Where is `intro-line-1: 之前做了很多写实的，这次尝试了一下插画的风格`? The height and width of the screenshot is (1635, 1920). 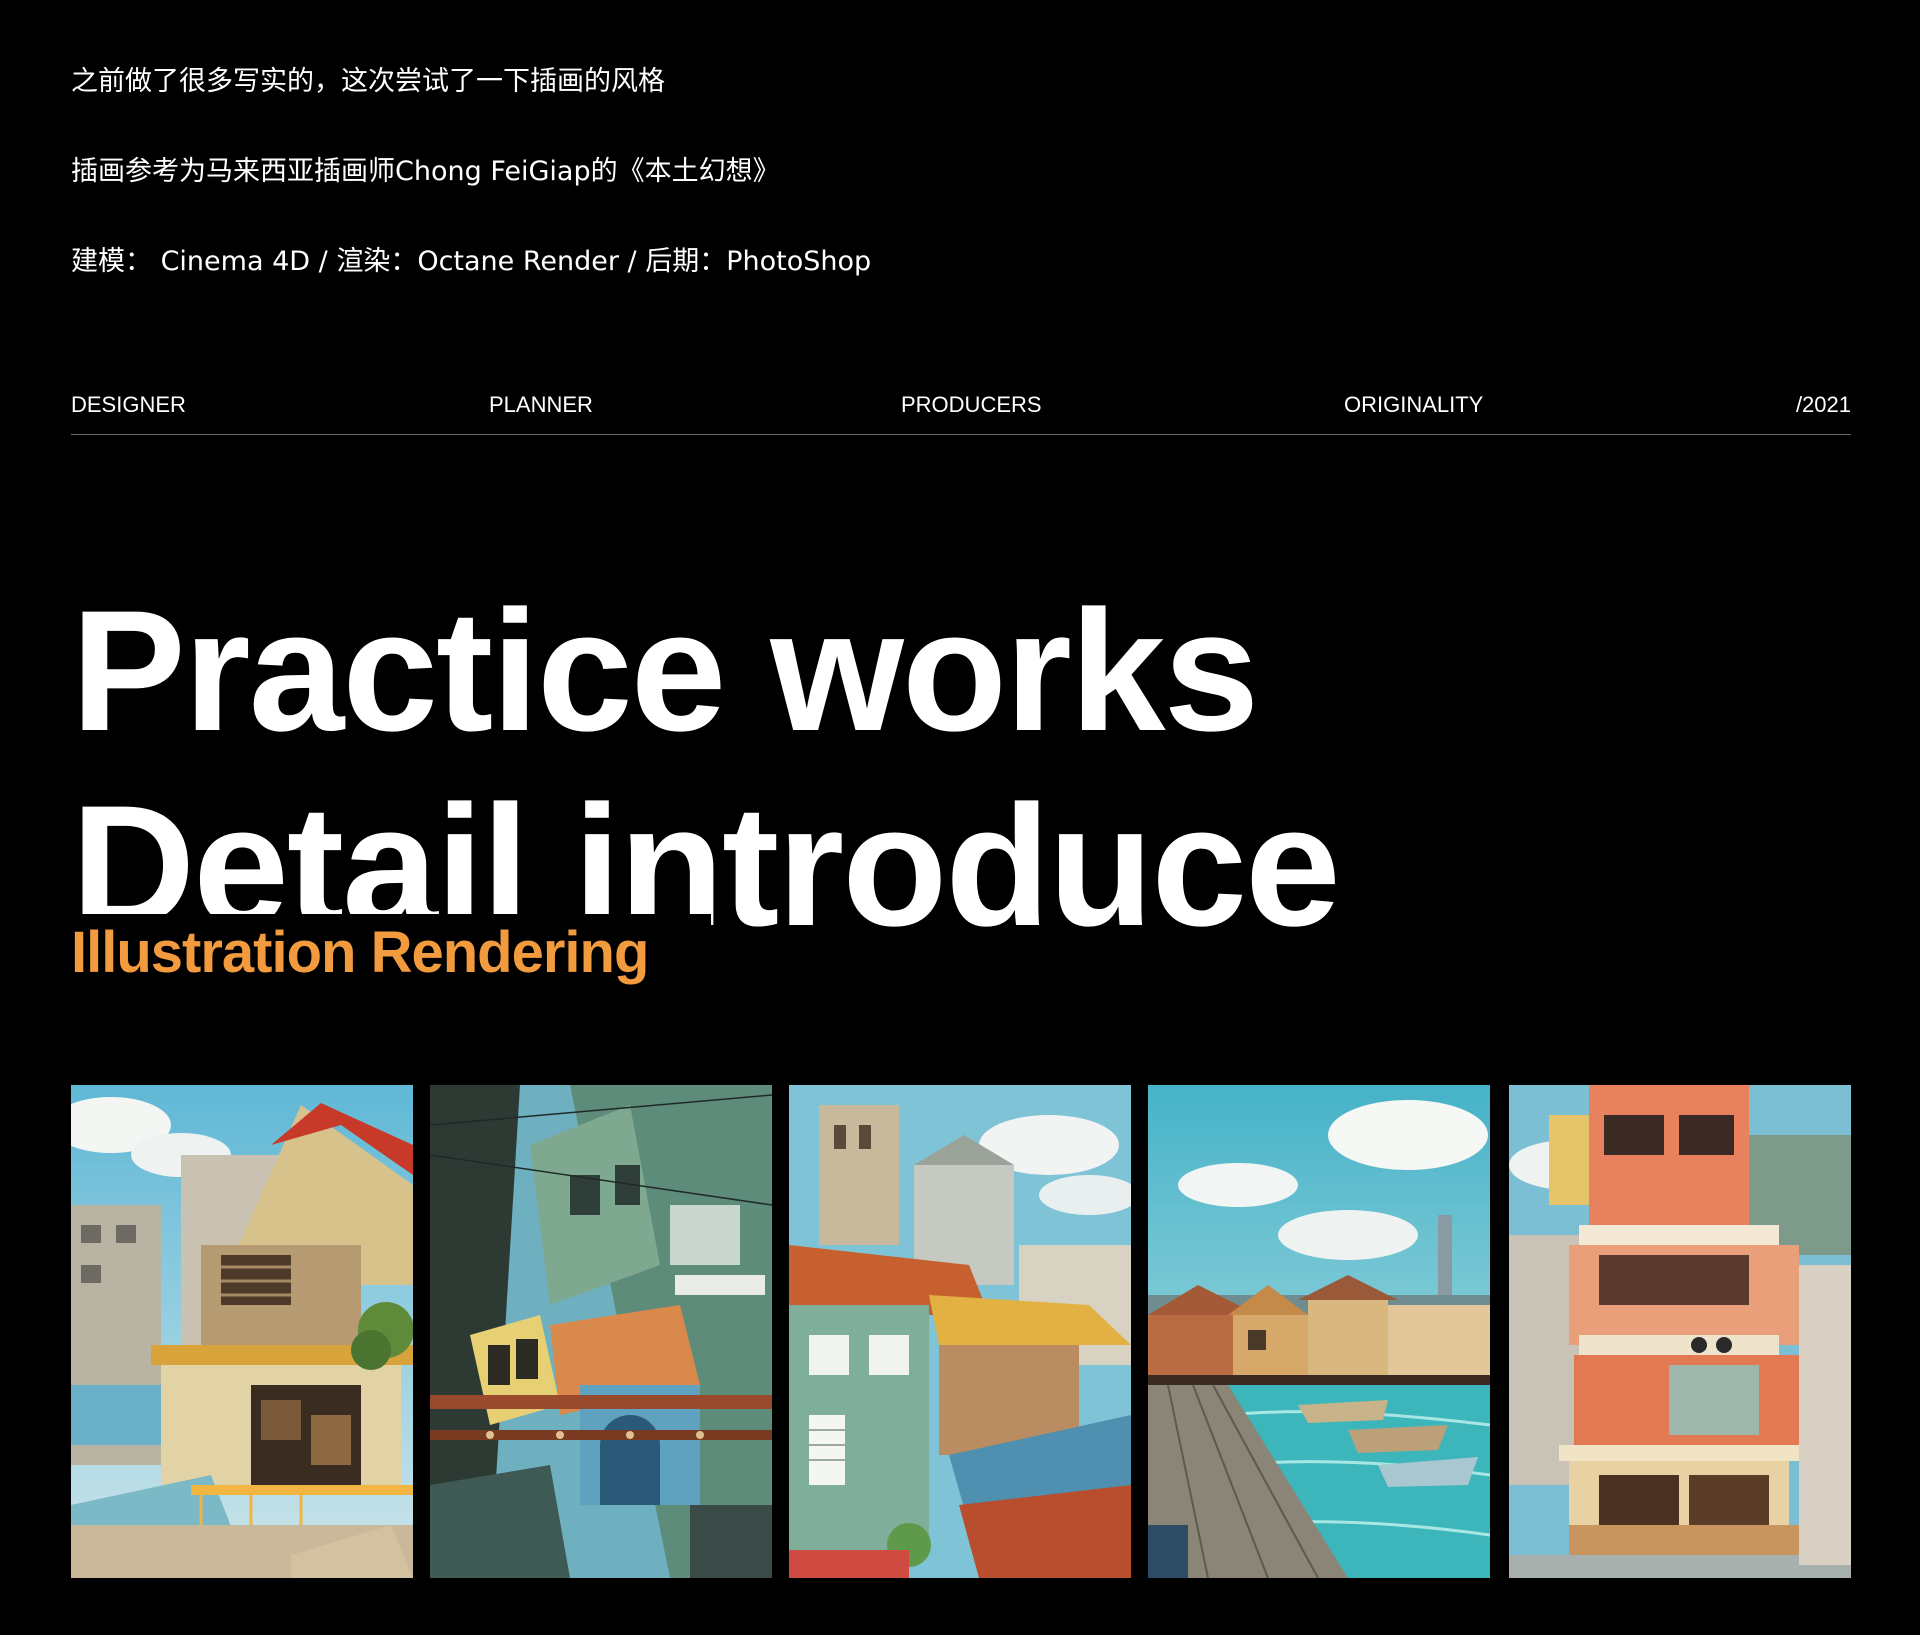
intro-line-1: 之前做了很多写实的，这次尝试了一下插画的风格 is located at coordinates (368, 81).